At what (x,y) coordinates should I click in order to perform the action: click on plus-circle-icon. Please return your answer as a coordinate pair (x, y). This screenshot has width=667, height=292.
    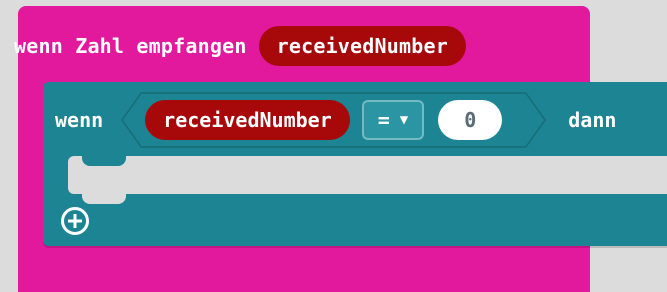
    Looking at the image, I should click on (75, 221).